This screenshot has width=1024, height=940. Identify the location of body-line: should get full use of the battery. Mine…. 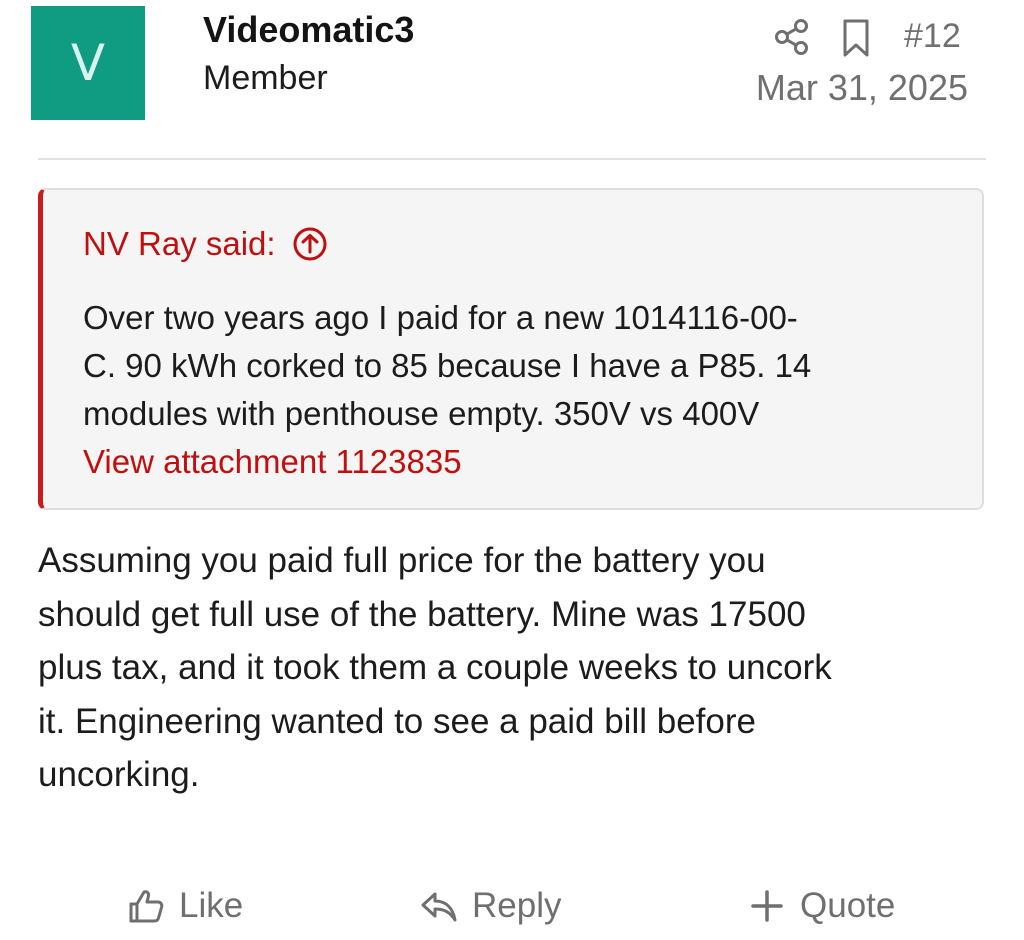
(422, 614).